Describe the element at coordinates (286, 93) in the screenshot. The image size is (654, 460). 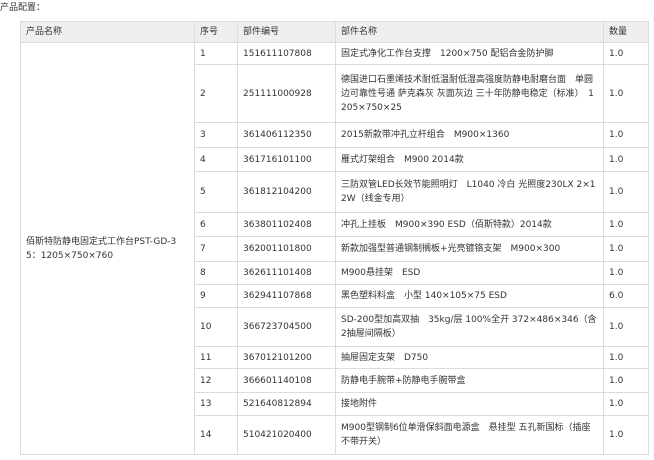
I see `code-cell: 251111000928` at that location.